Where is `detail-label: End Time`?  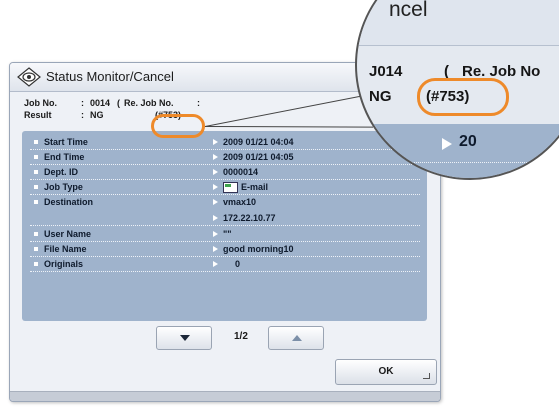
detail-label: End Time is located at coordinates (64, 157).